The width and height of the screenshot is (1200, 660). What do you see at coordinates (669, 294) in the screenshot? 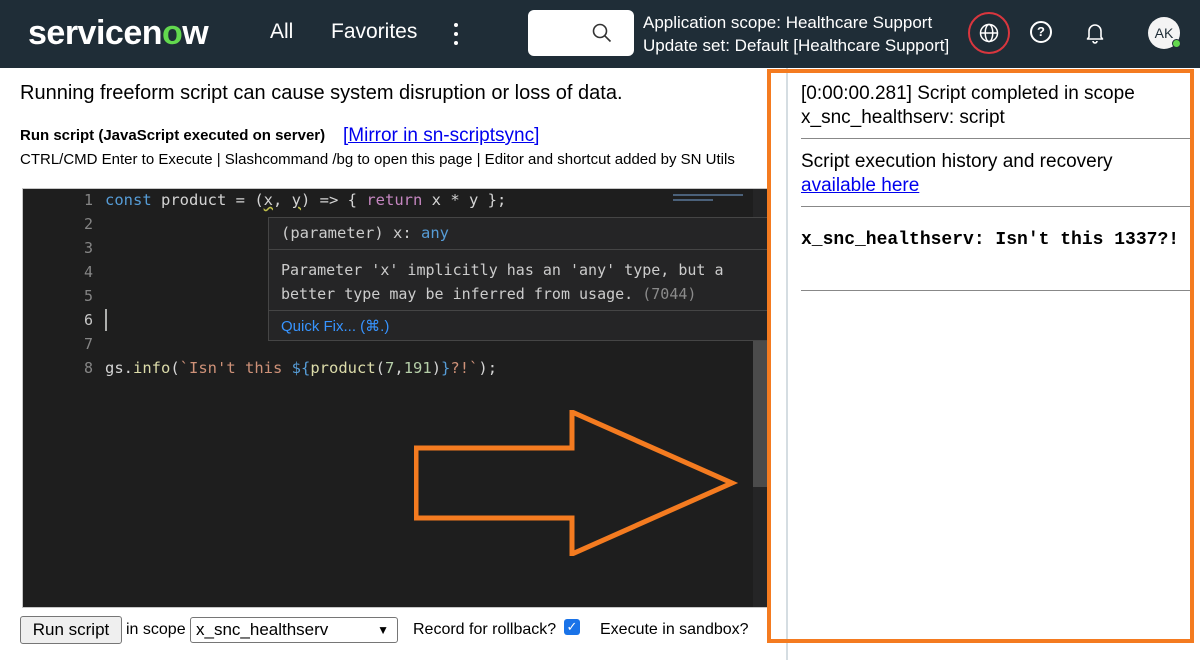
I see `diagnostic-code: (7044)` at bounding box center [669, 294].